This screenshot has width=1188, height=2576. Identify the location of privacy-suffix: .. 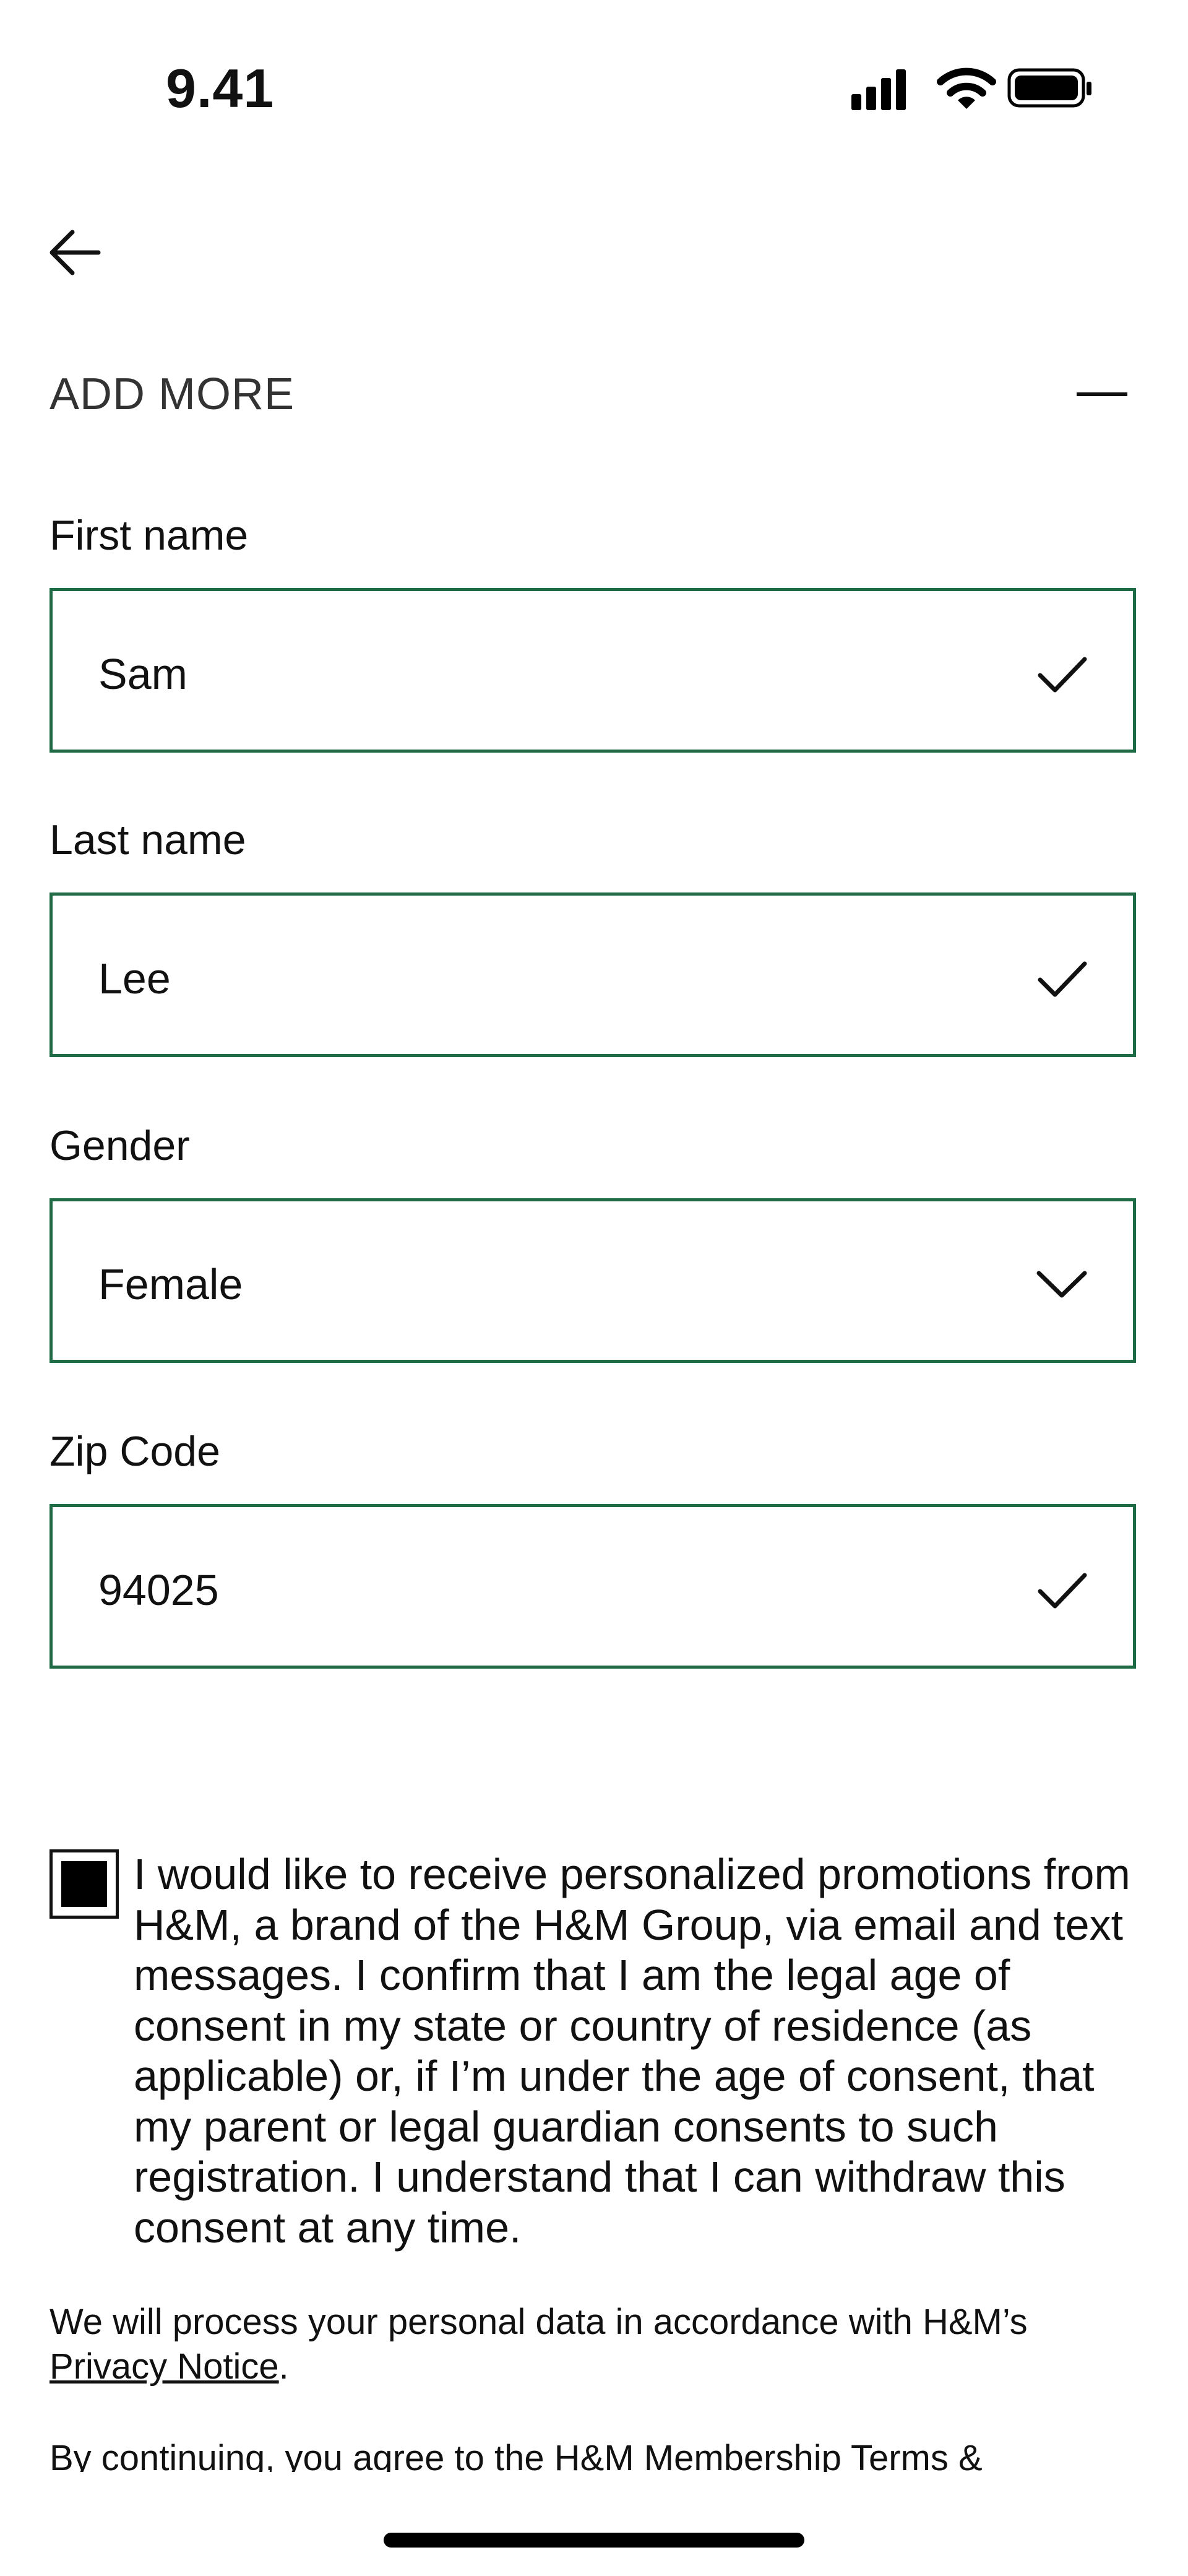
(283, 2366).